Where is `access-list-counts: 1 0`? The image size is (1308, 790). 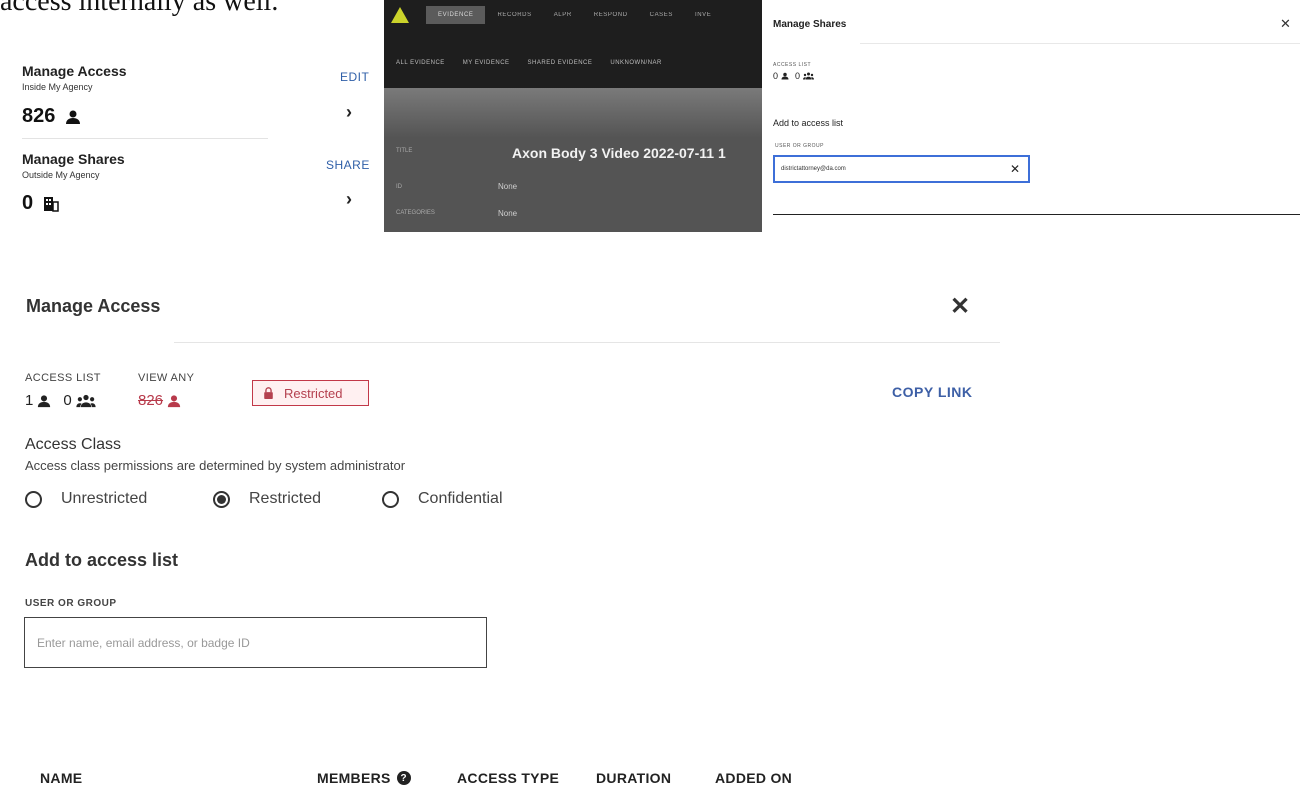 access-list-counts: 1 0 is located at coordinates (60, 400).